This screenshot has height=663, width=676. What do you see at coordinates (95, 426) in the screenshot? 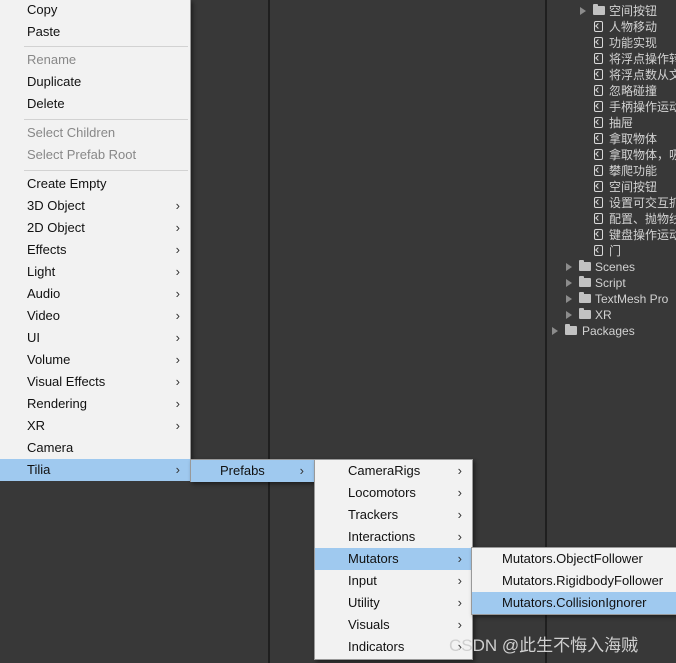
I see `menu-item-xr: XR ›` at bounding box center [95, 426].